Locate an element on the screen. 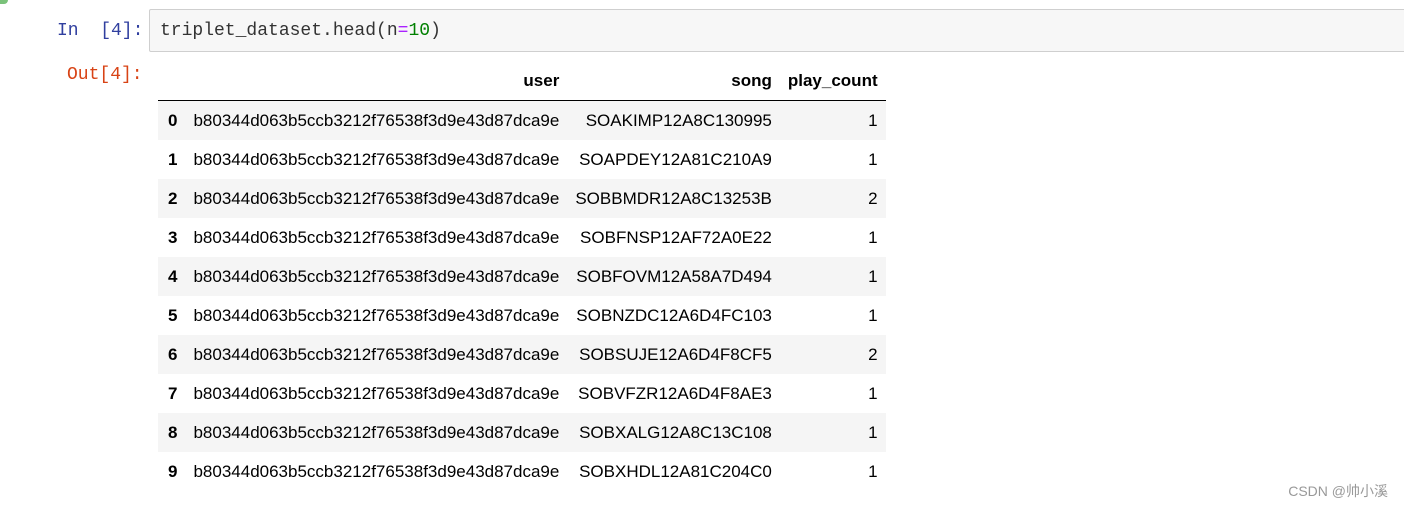 This screenshot has width=1404, height=507. row-index: 1 is located at coordinates (173, 159).